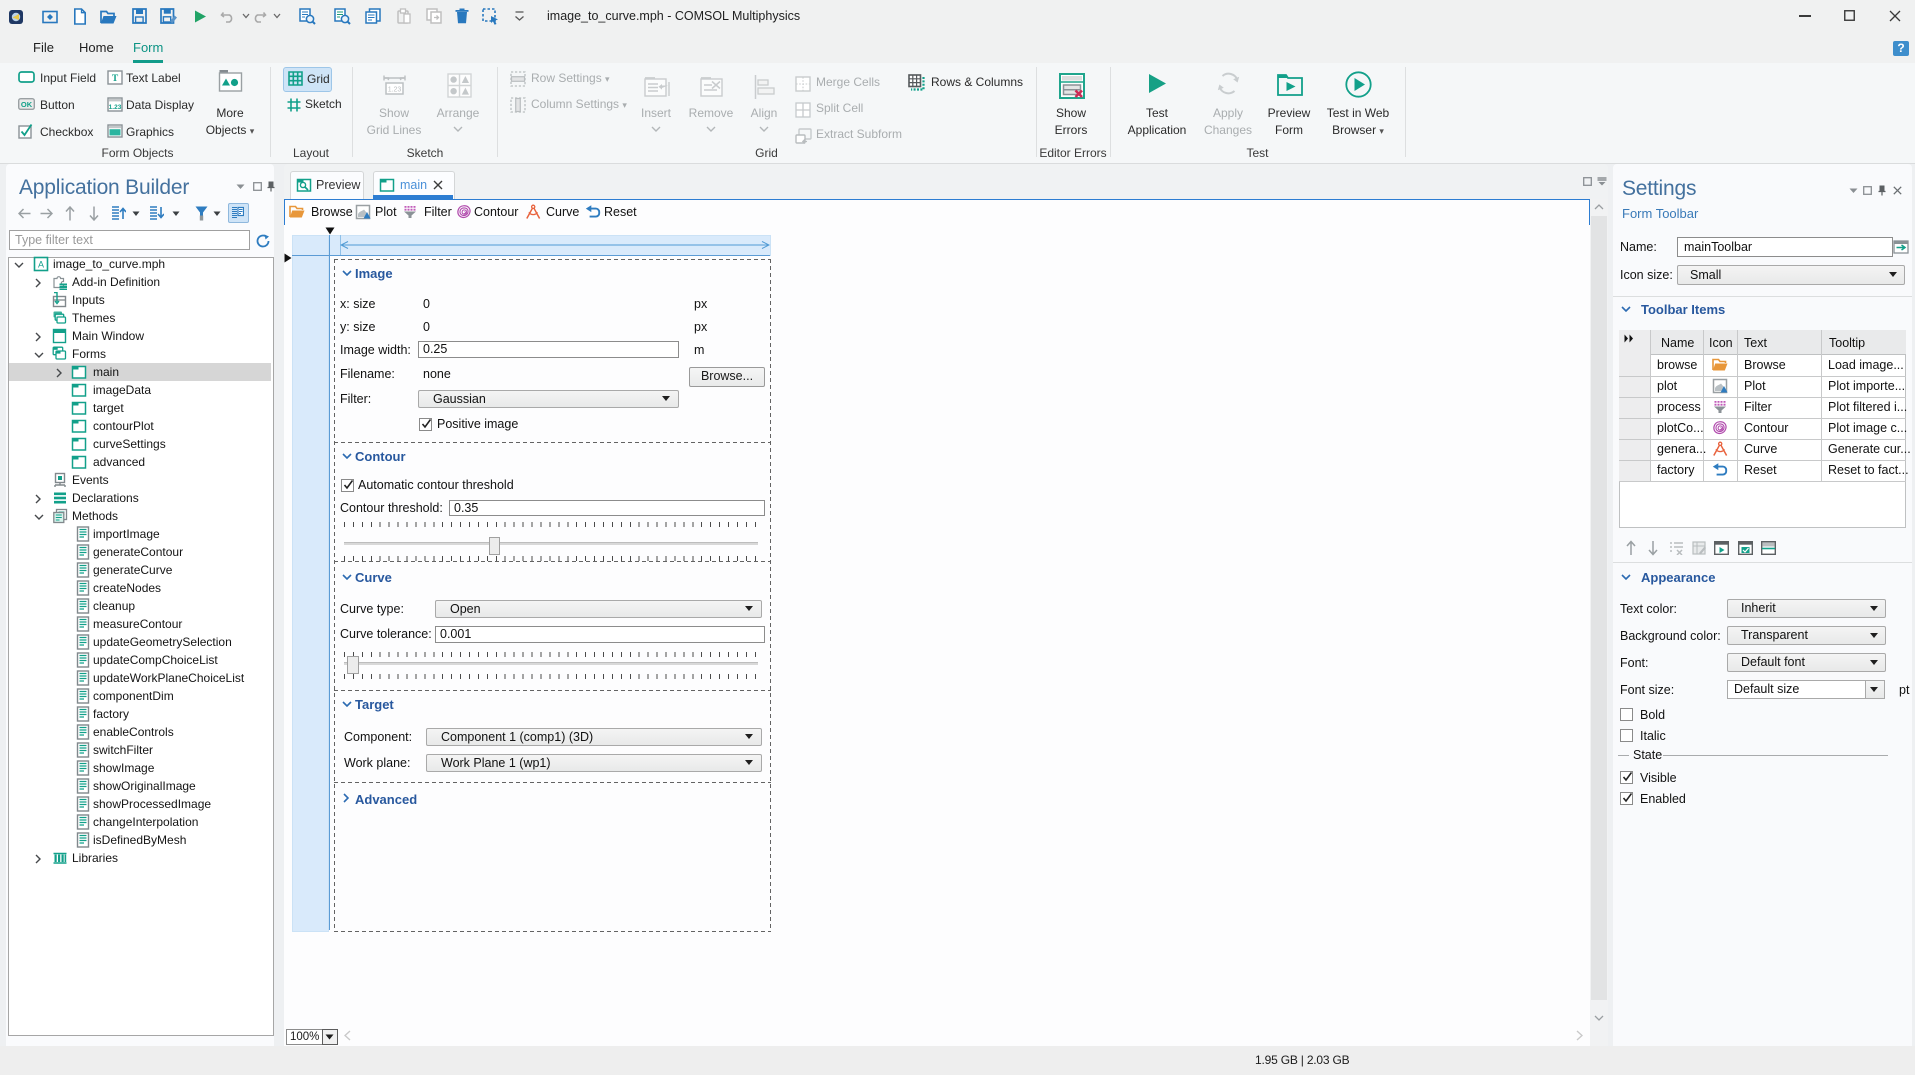 Image resolution: width=1915 pixels, height=1075 pixels. I want to click on svg-text: T, so click(115, 79).